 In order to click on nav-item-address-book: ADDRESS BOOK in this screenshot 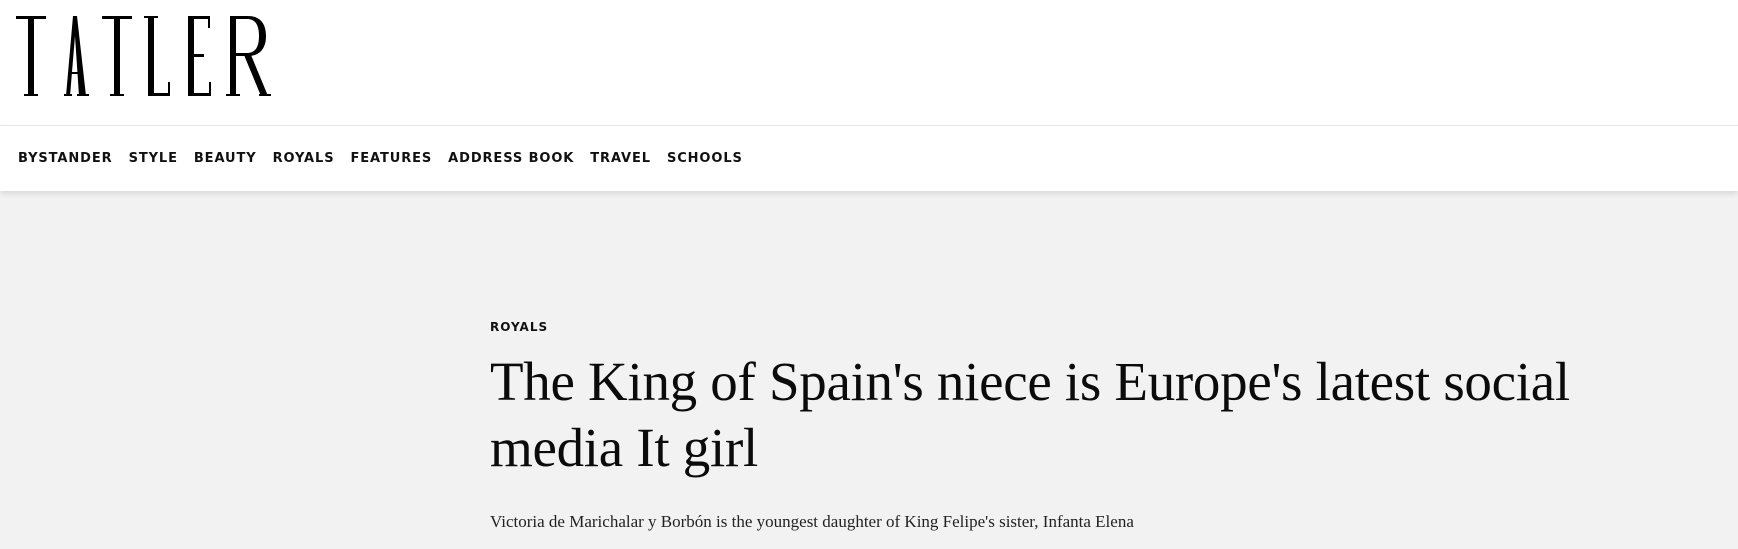, I will do `click(511, 158)`.